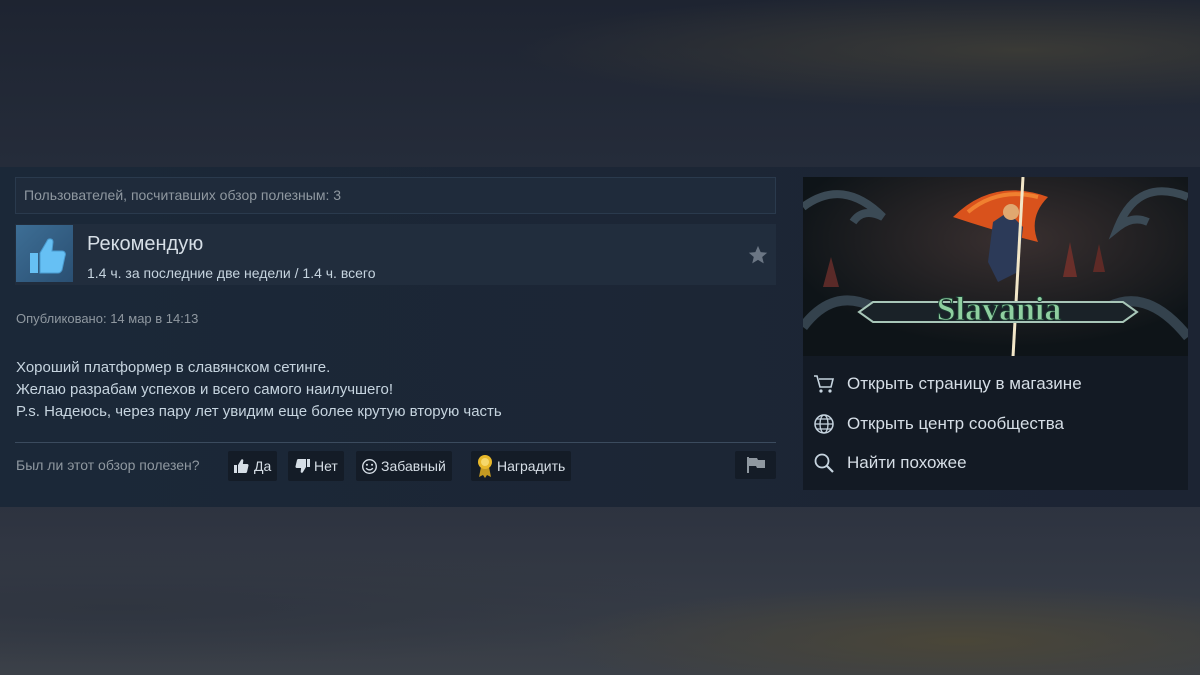  Describe the element at coordinates (964, 383) in the screenshot. I see `store-page-label: Открыть страницу в магазине` at that location.